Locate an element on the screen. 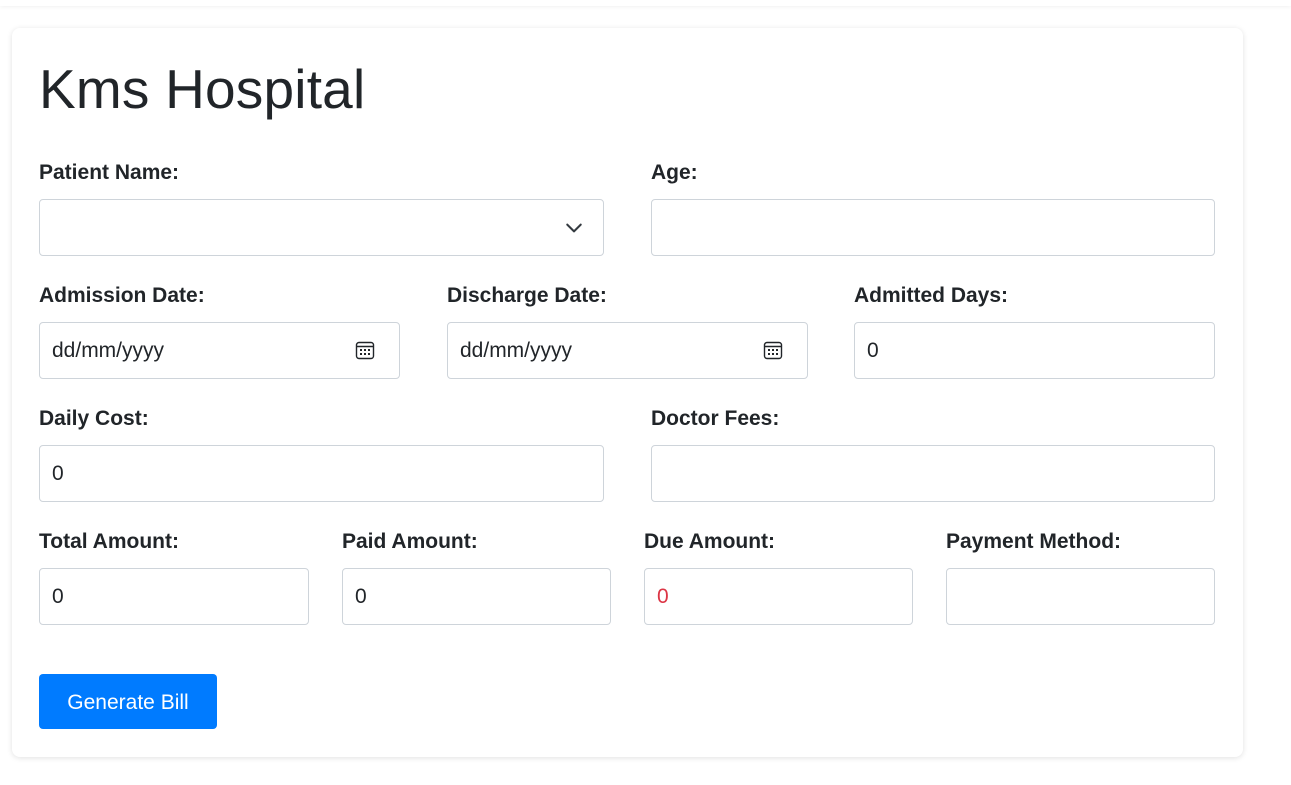  admission-date-label: Admission Date: is located at coordinates (122, 295).